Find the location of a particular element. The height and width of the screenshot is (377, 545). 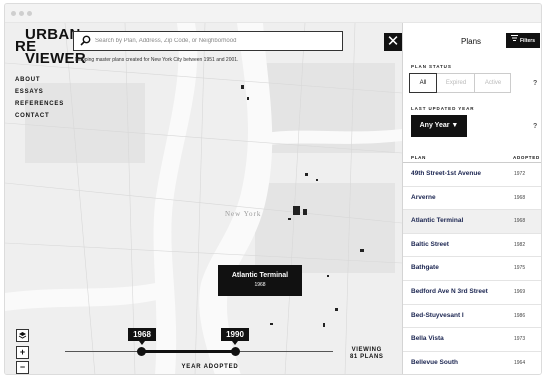

plan-count: 81 is located at coordinates (354, 357).